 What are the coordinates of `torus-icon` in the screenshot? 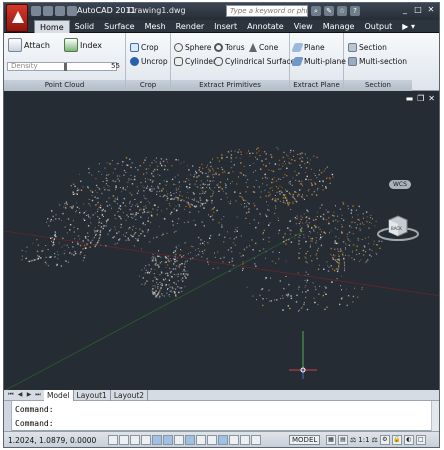 It's located at (218, 47).